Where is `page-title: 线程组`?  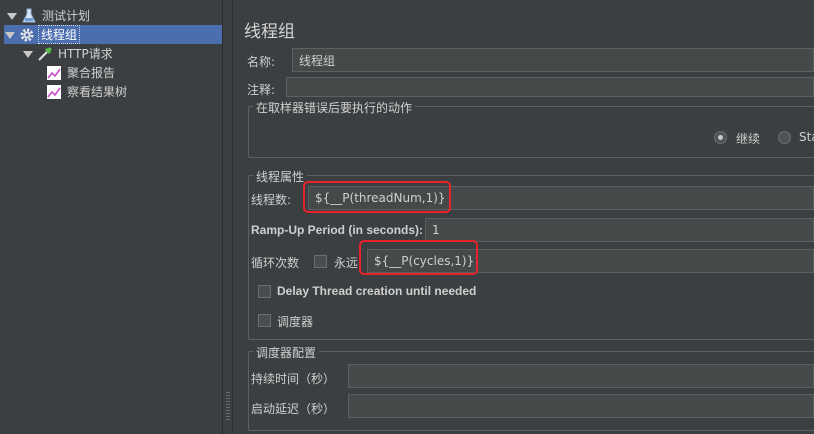 page-title: 线程组 is located at coordinates (269, 32).